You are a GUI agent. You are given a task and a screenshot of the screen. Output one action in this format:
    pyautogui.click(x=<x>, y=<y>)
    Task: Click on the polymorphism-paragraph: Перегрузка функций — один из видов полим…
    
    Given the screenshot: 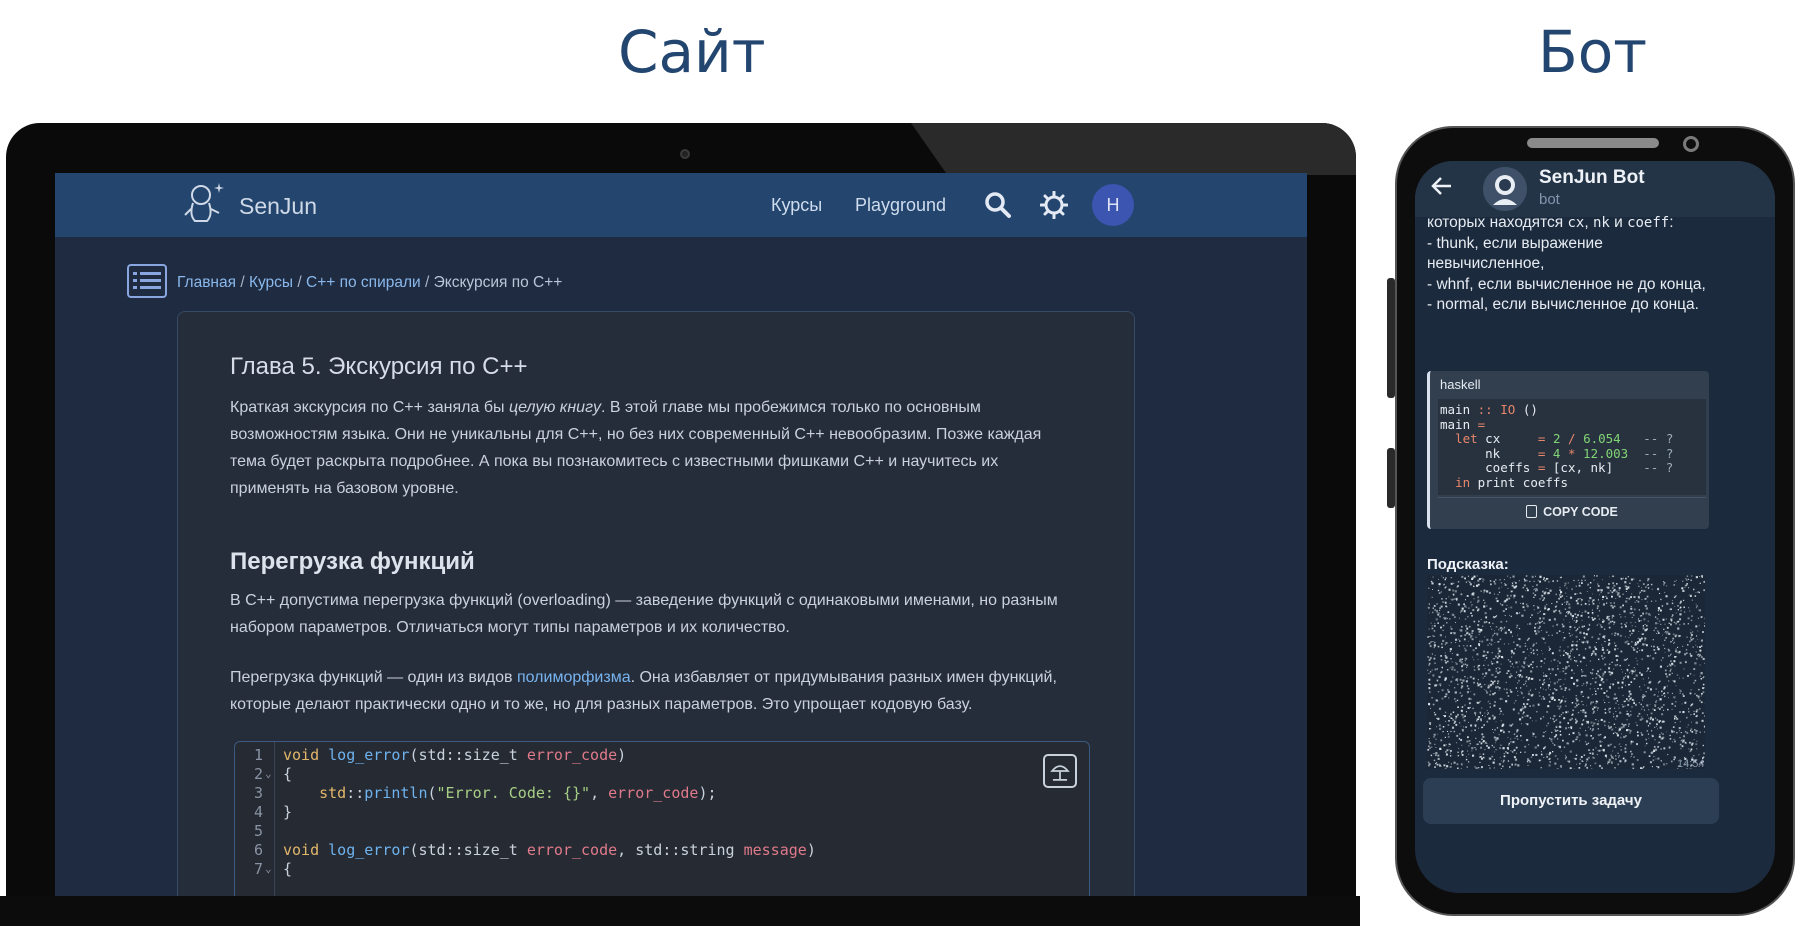 What is the action you would take?
    pyautogui.click(x=655, y=691)
    